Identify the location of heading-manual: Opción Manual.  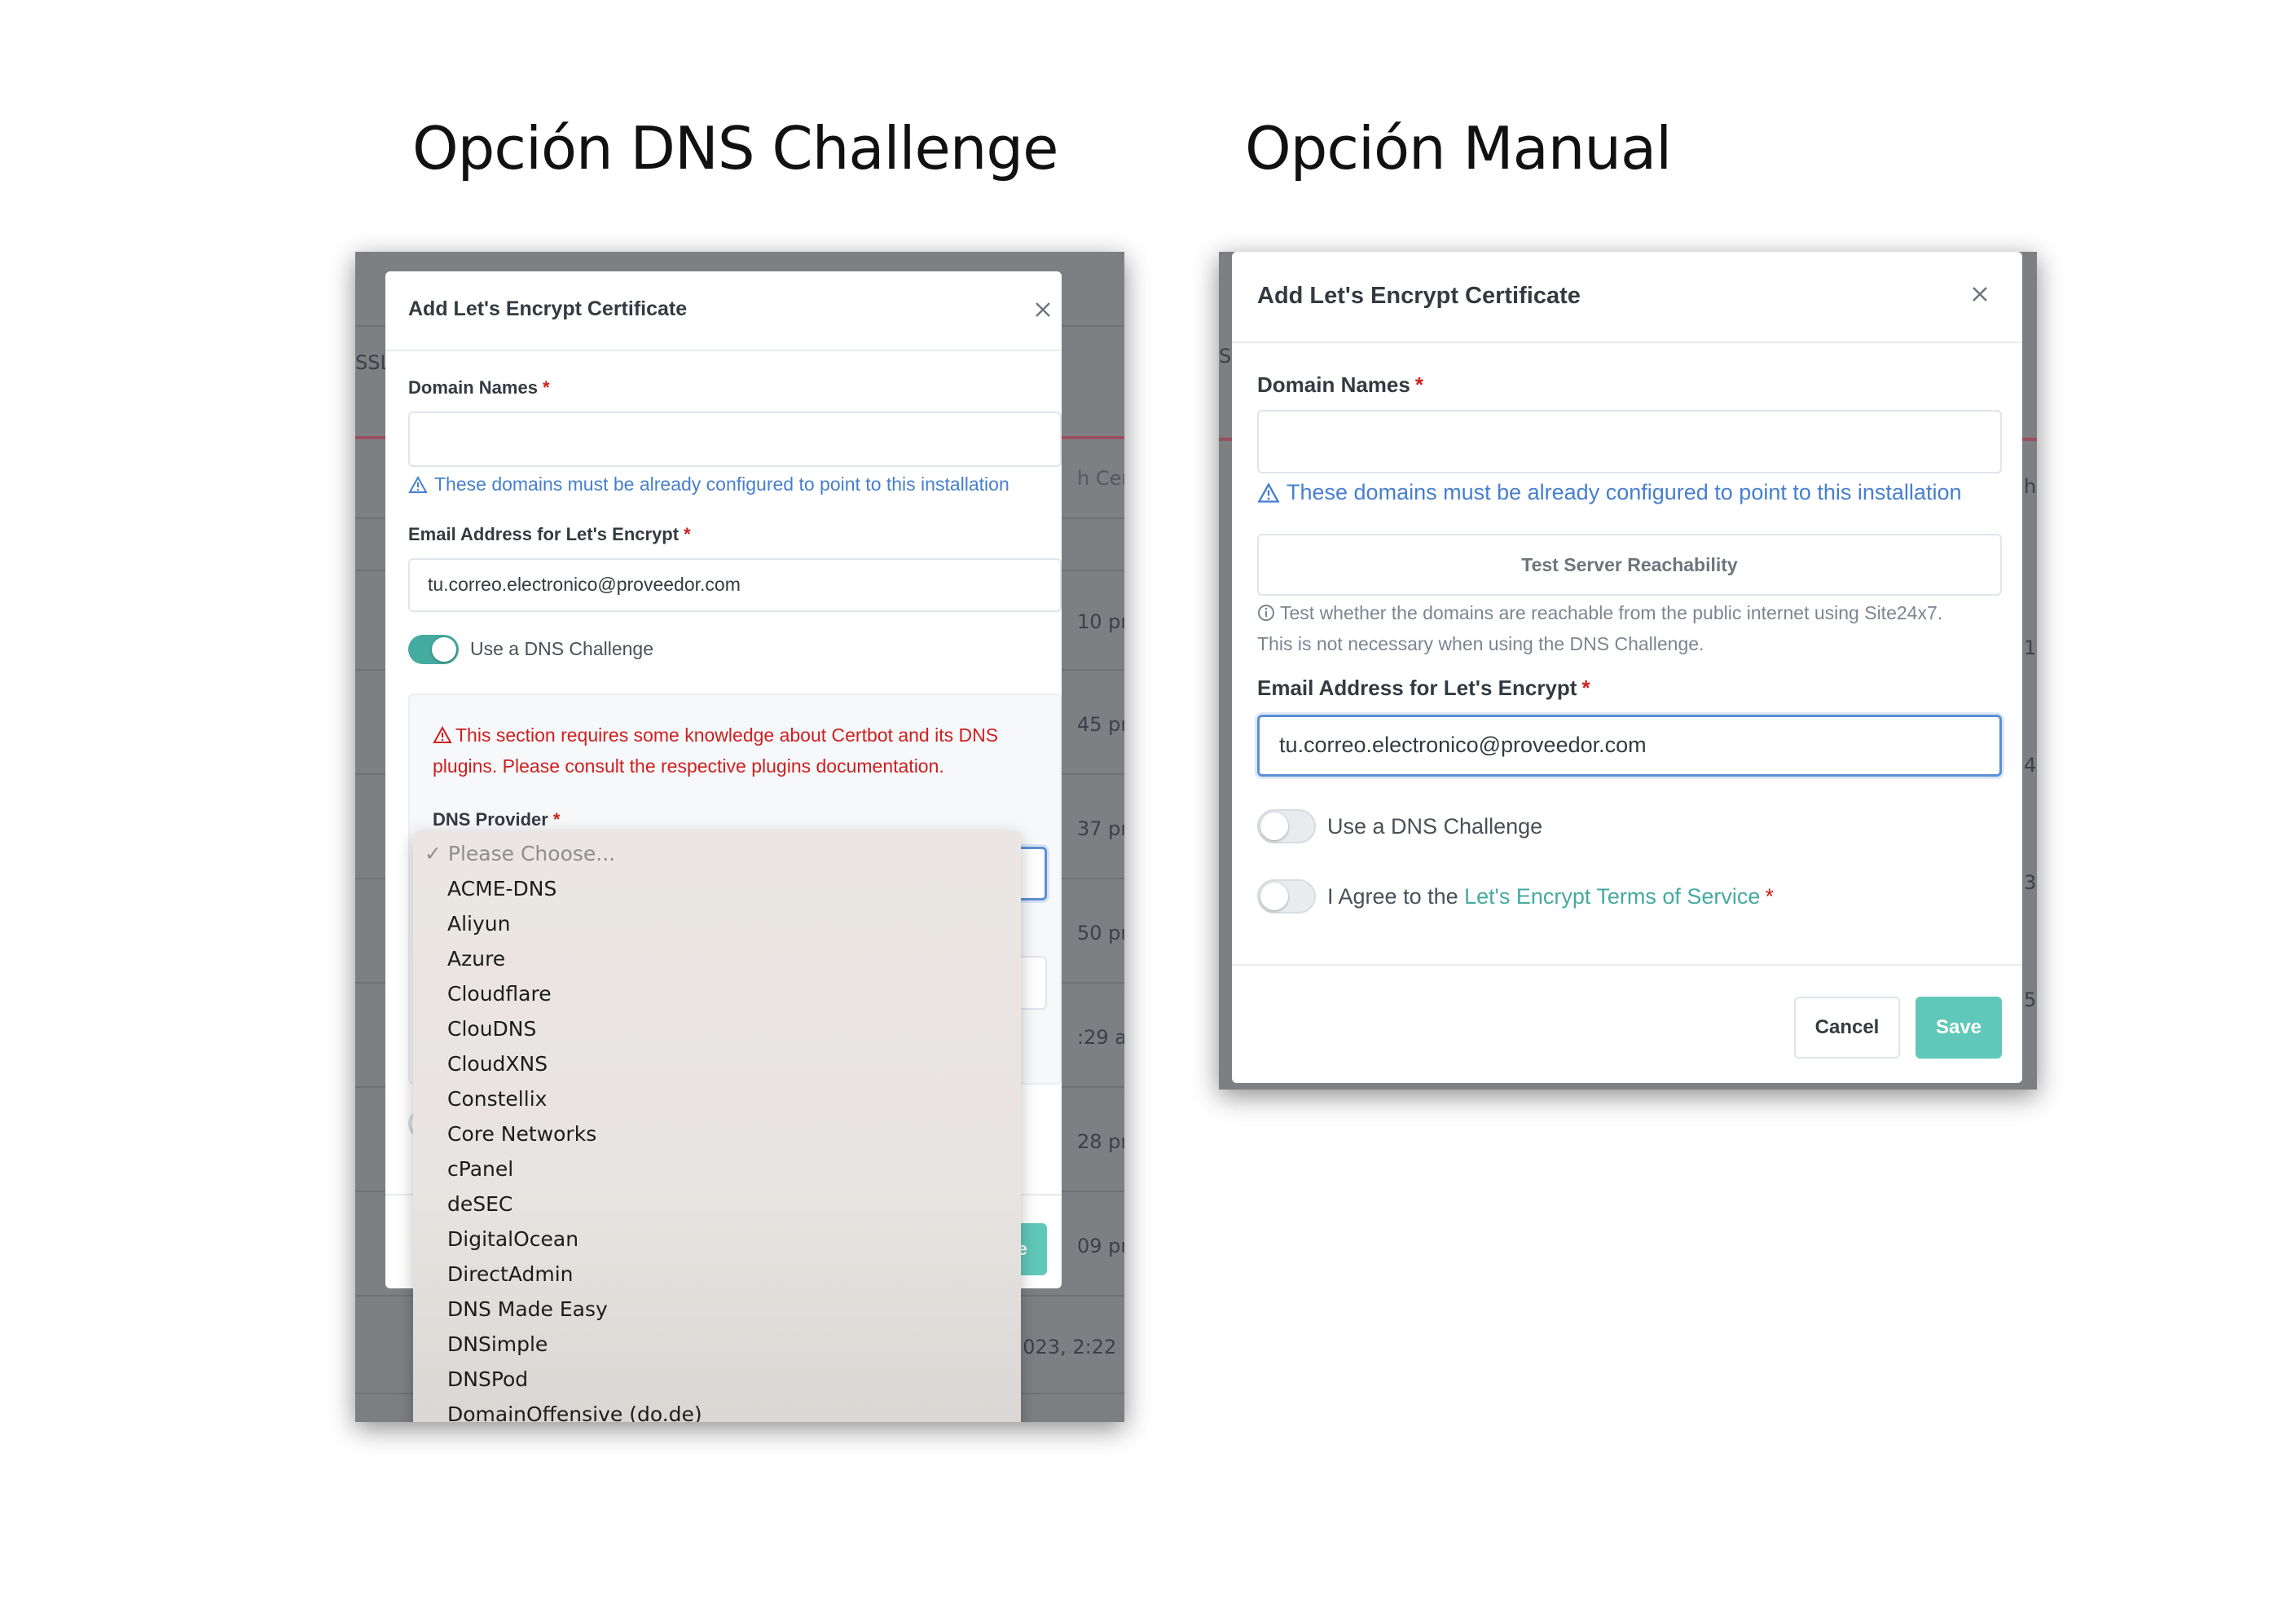
(1459, 148).